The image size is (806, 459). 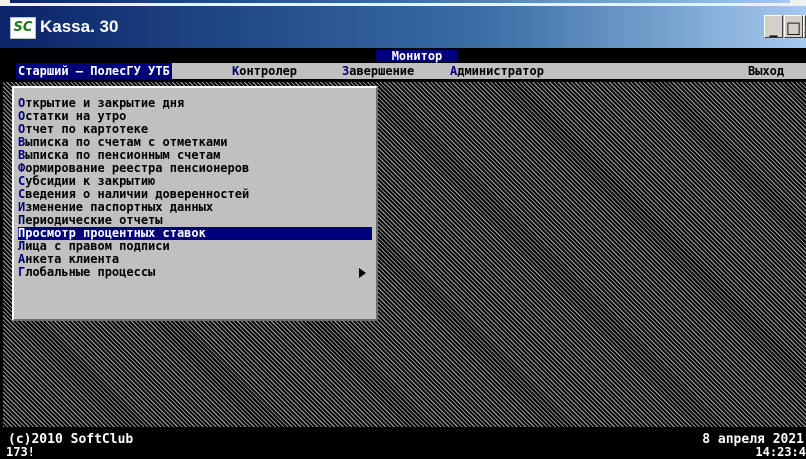 I want to click on option-label: зменение паспортных данных, so click(x=119, y=207).